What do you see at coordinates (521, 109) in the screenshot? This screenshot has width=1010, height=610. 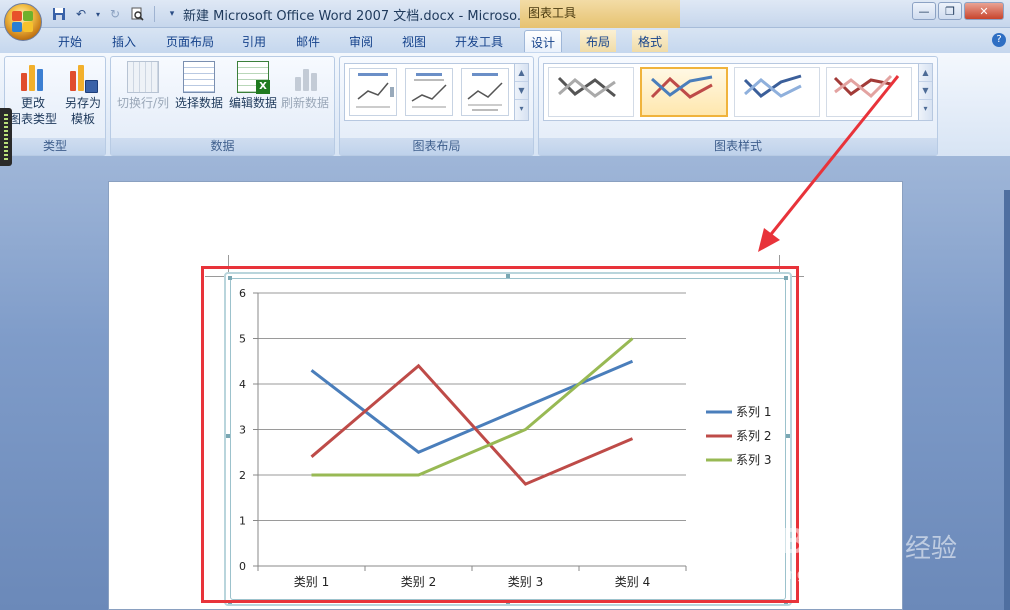 I see `more-icon: ▾` at bounding box center [521, 109].